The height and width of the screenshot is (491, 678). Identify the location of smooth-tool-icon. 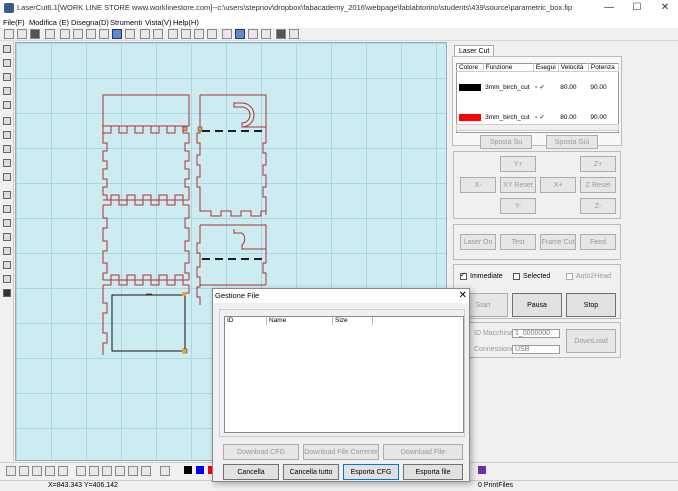
(7, 223).